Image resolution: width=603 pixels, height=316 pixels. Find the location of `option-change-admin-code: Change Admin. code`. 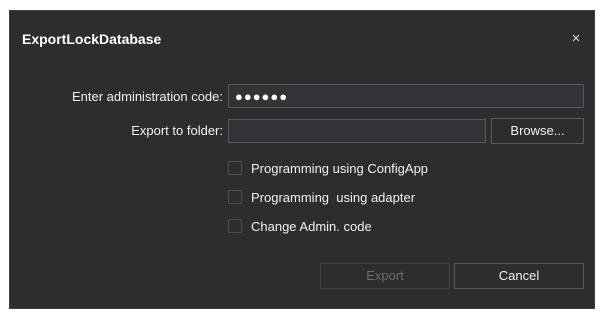

option-change-admin-code: Change Admin. code is located at coordinates (300, 226).